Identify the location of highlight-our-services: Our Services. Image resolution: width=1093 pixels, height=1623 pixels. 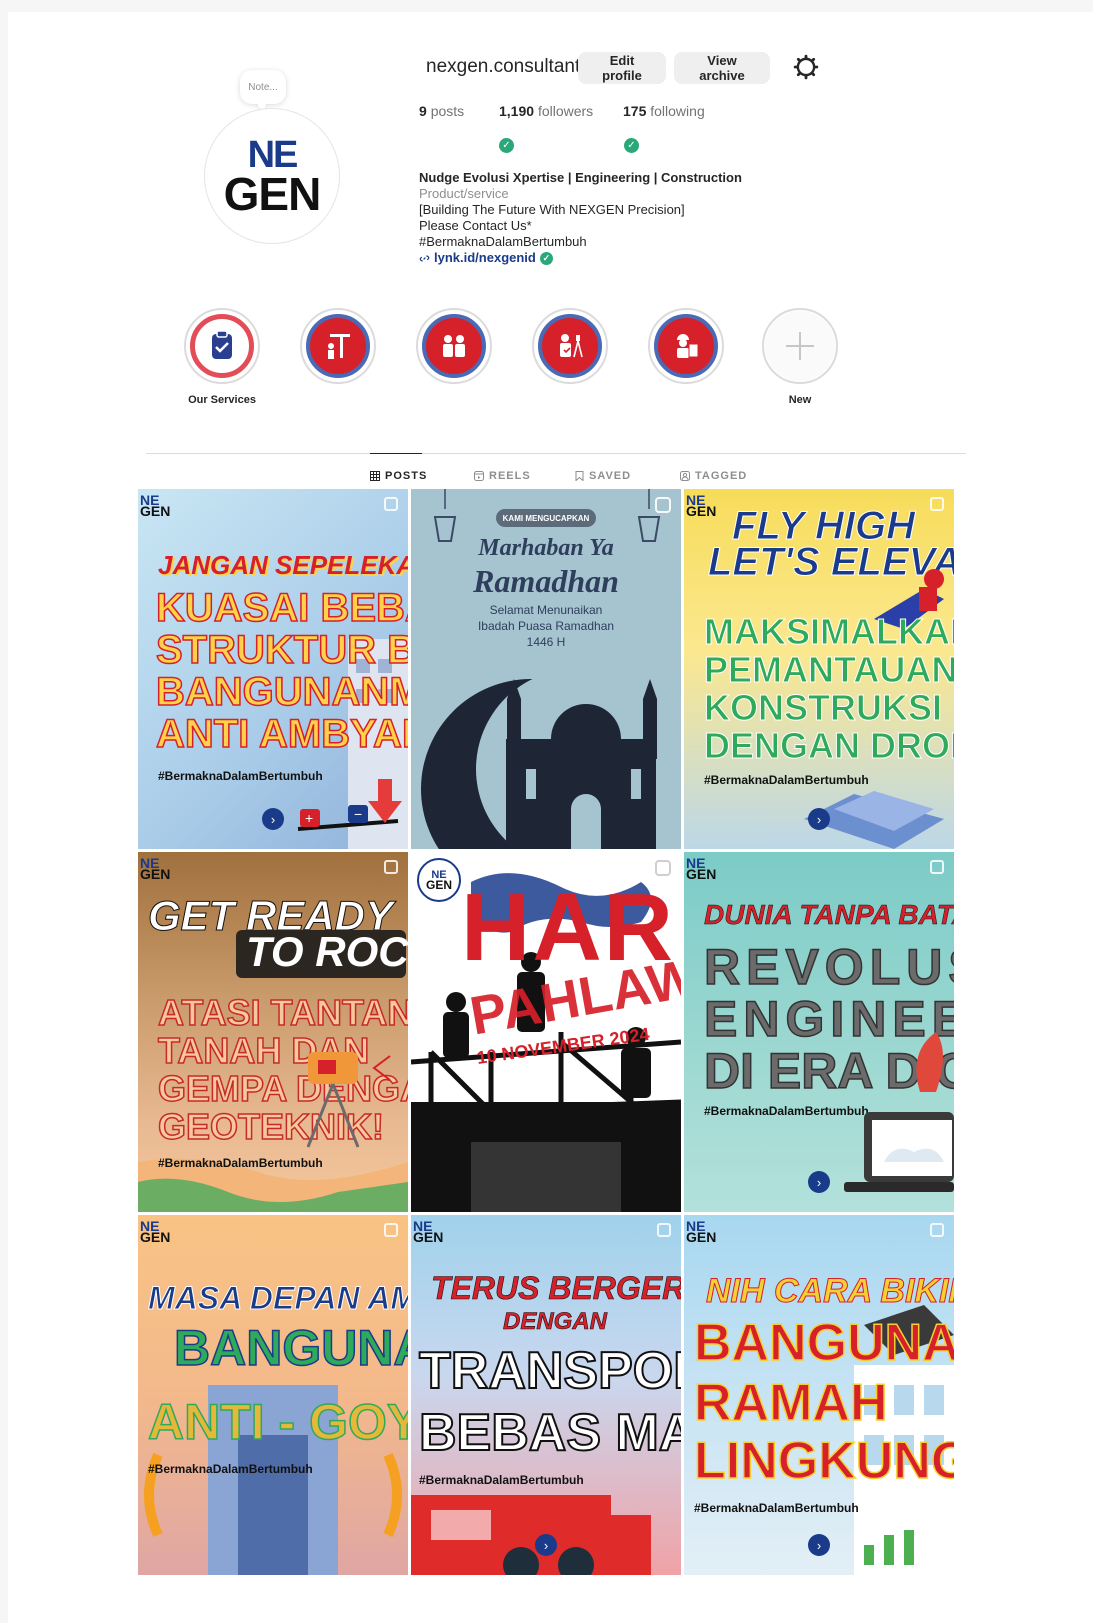
(222, 357).